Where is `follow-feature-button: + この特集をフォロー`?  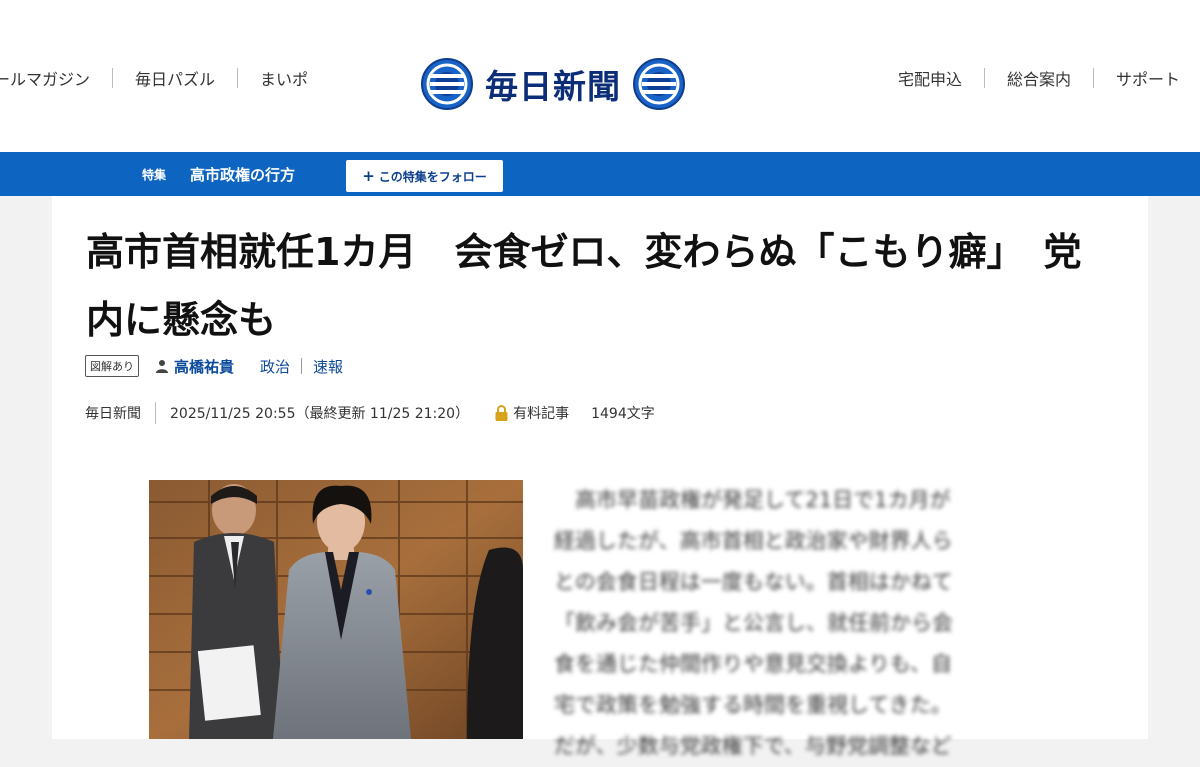 follow-feature-button: + この特集をフォロー is located at coordinates (424, 176).